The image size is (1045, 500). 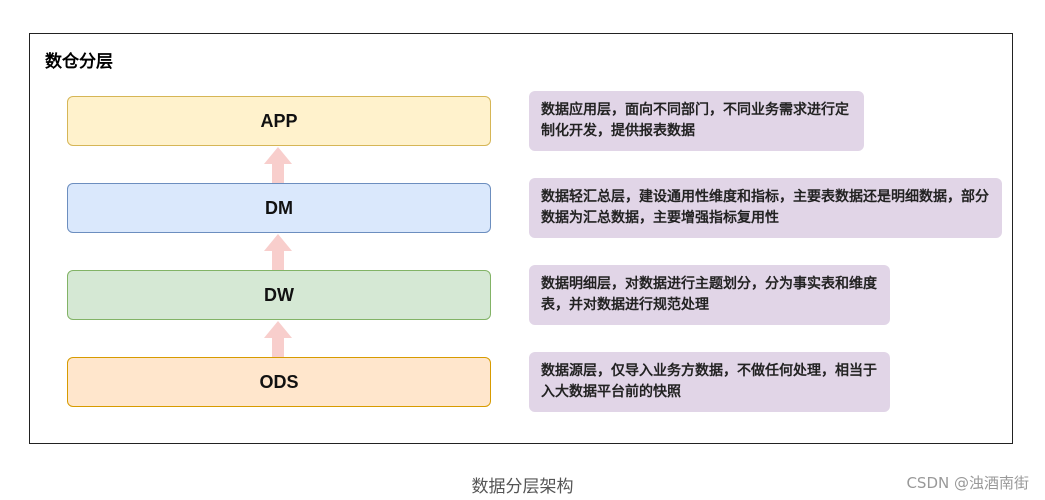 What do you see at coordinates (79, 62) in the screenshot?
I see `diagram-title: 数仓分层` at bounding box center [79, 62].